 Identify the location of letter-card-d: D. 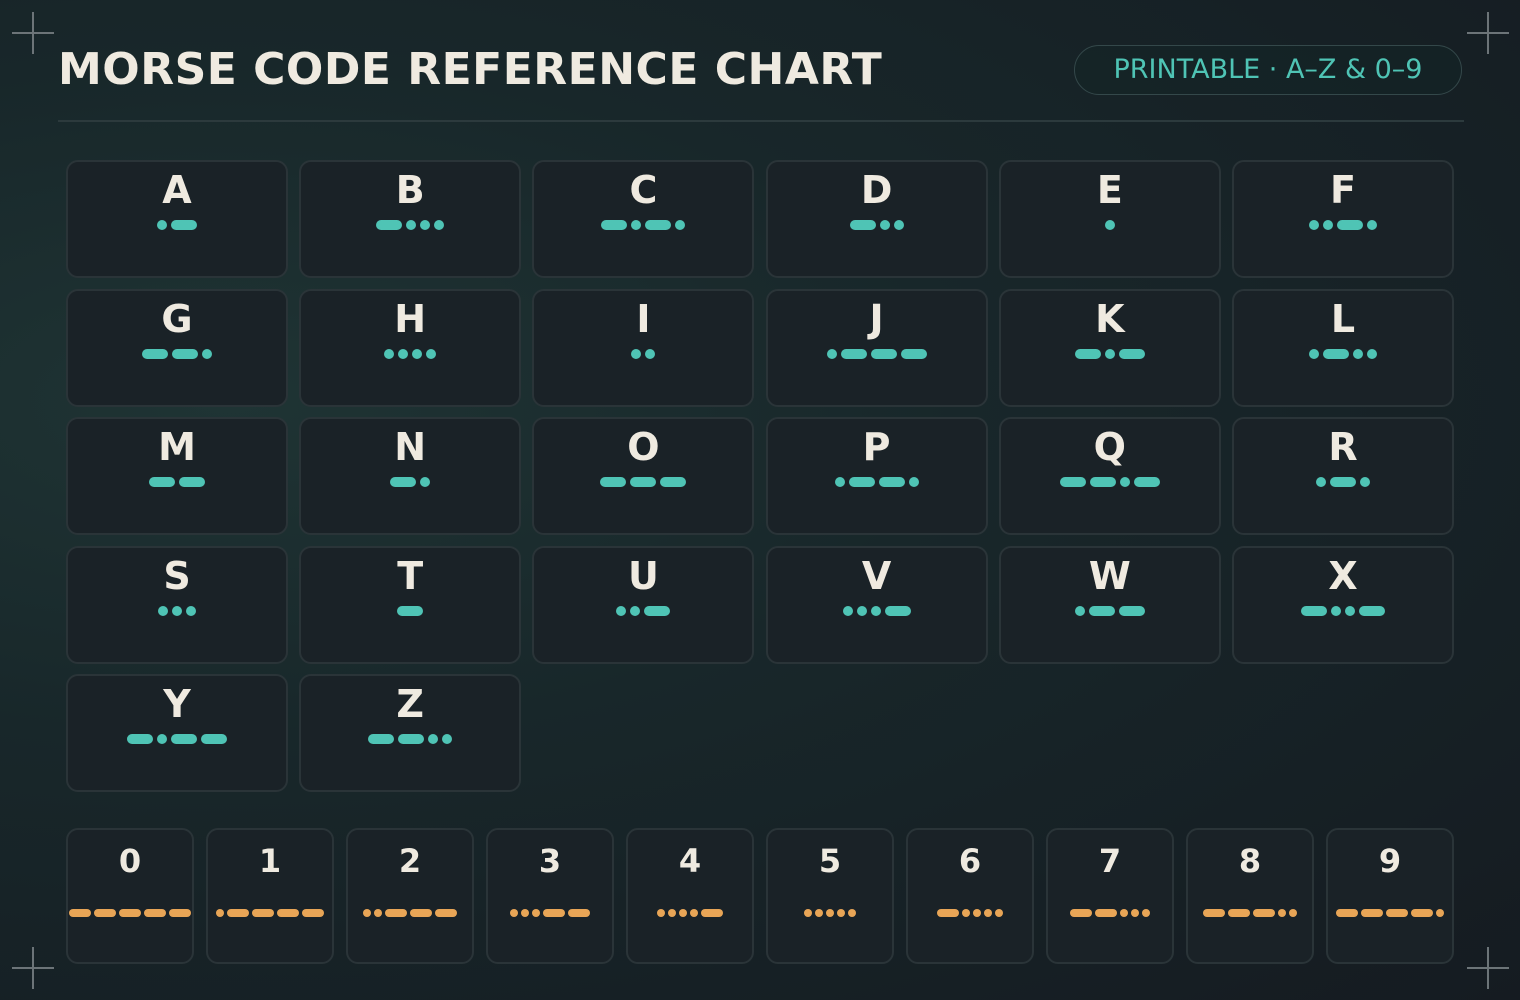
(876, 219).